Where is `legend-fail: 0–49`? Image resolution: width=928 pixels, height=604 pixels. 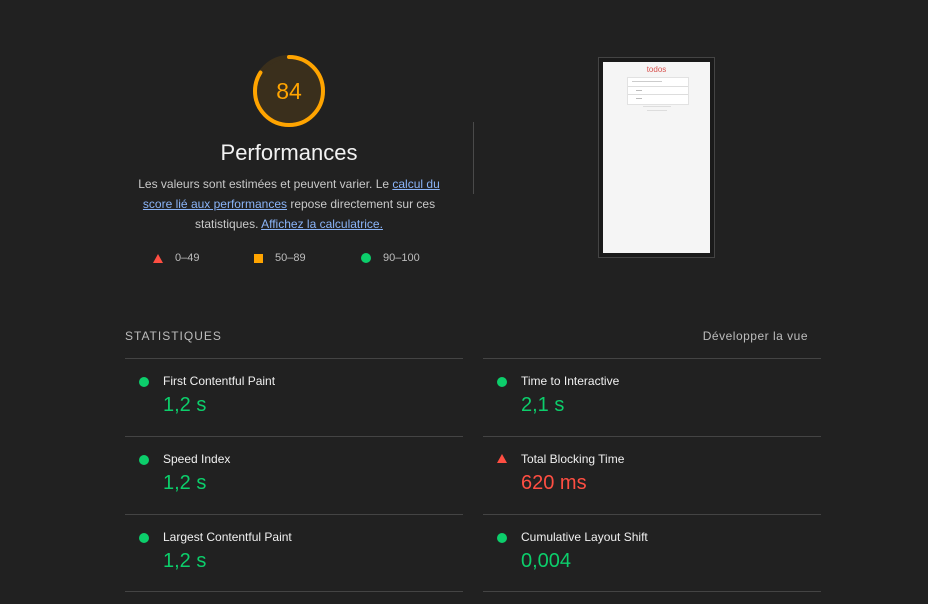 legend-fail: 0–49 is located at coordinates (176, 258).